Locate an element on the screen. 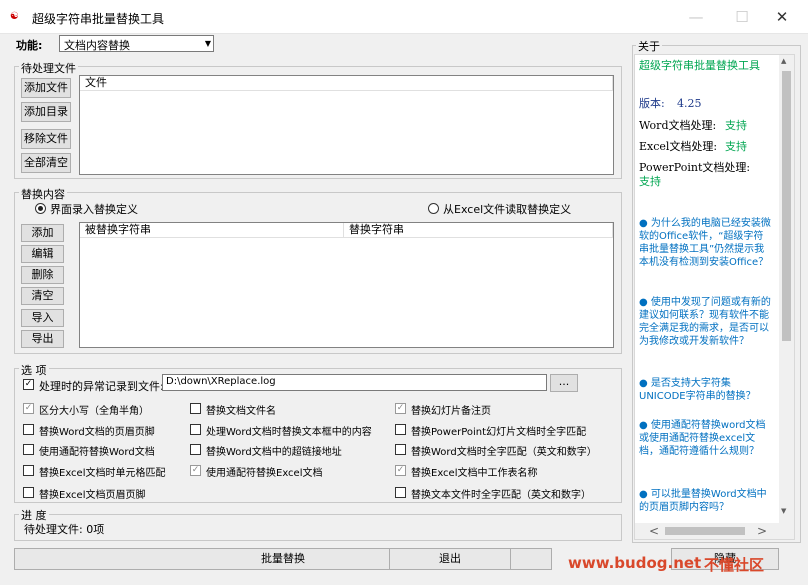 The width and height of the screenshot is (808, 585). about-legend: 关于 is located at coordinates (649, 46).